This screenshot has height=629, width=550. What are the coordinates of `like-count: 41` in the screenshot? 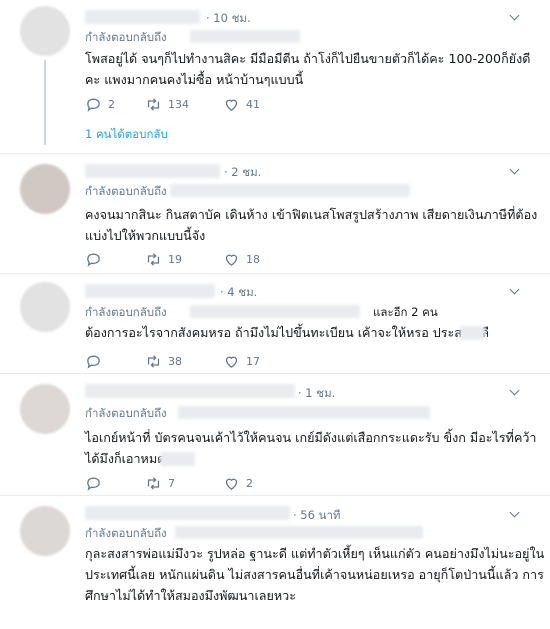 It's located at (253, 104).